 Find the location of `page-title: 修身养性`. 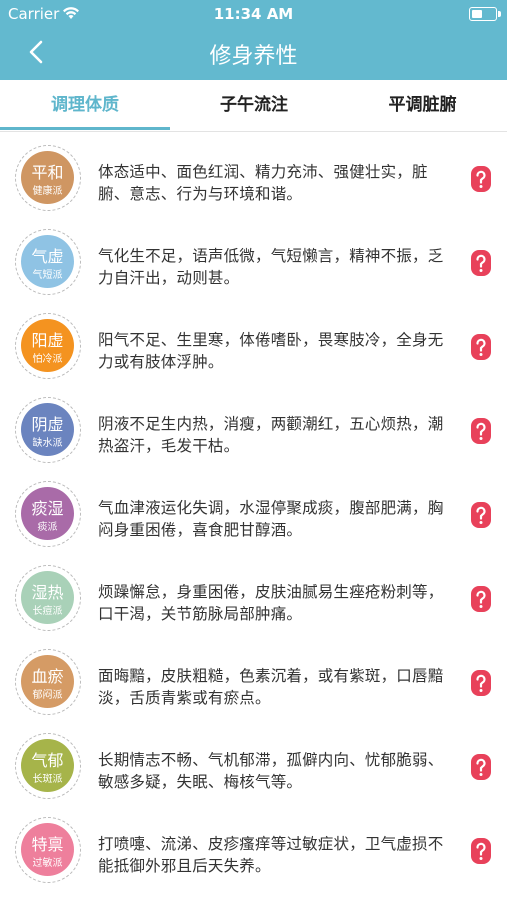

page-title: 修身养性 is located at coordinates (253, 56).